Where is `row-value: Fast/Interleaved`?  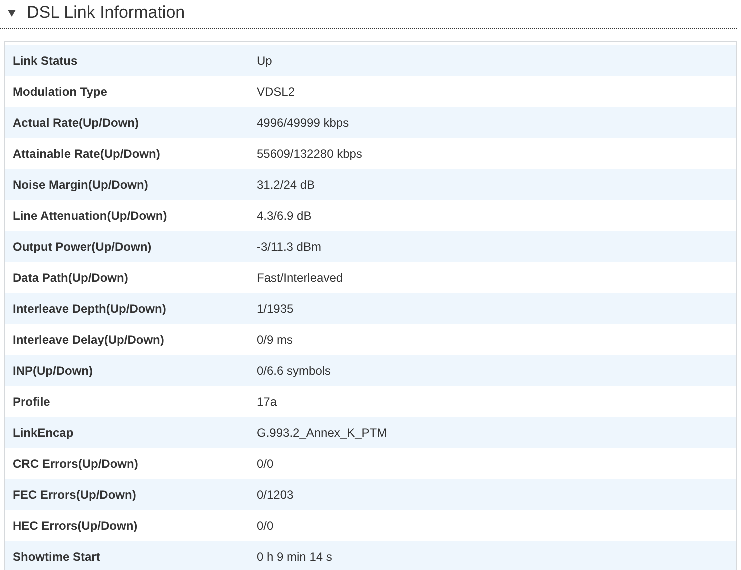 row-value: Fast/Interleaved is located at coordinates (300, 277).